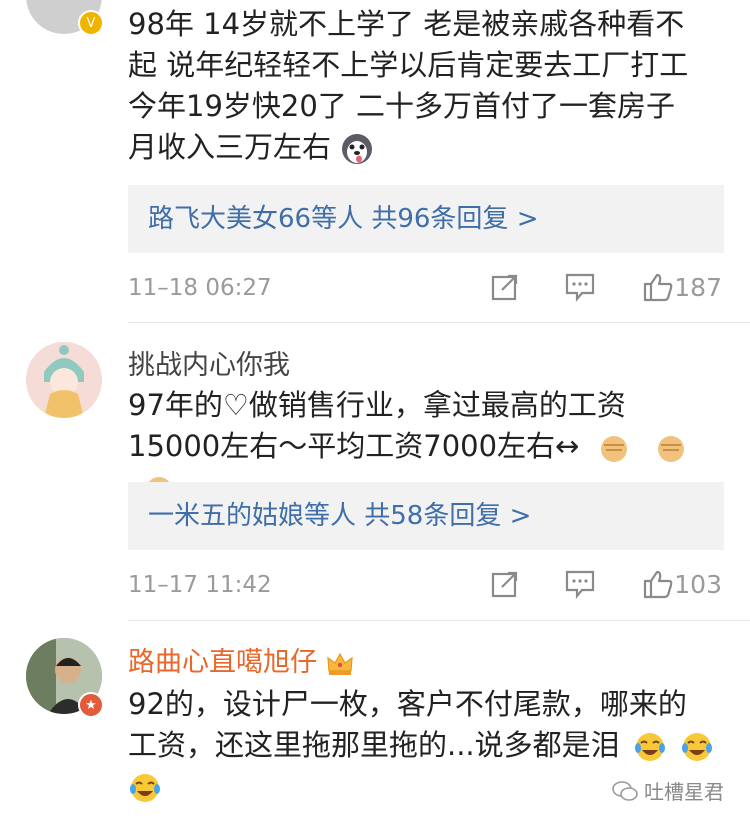 This screenshot has width=750, height=818. Describe the element at coordinates (698, 287) in the screenshot. I see `like-count: 187` at that location.